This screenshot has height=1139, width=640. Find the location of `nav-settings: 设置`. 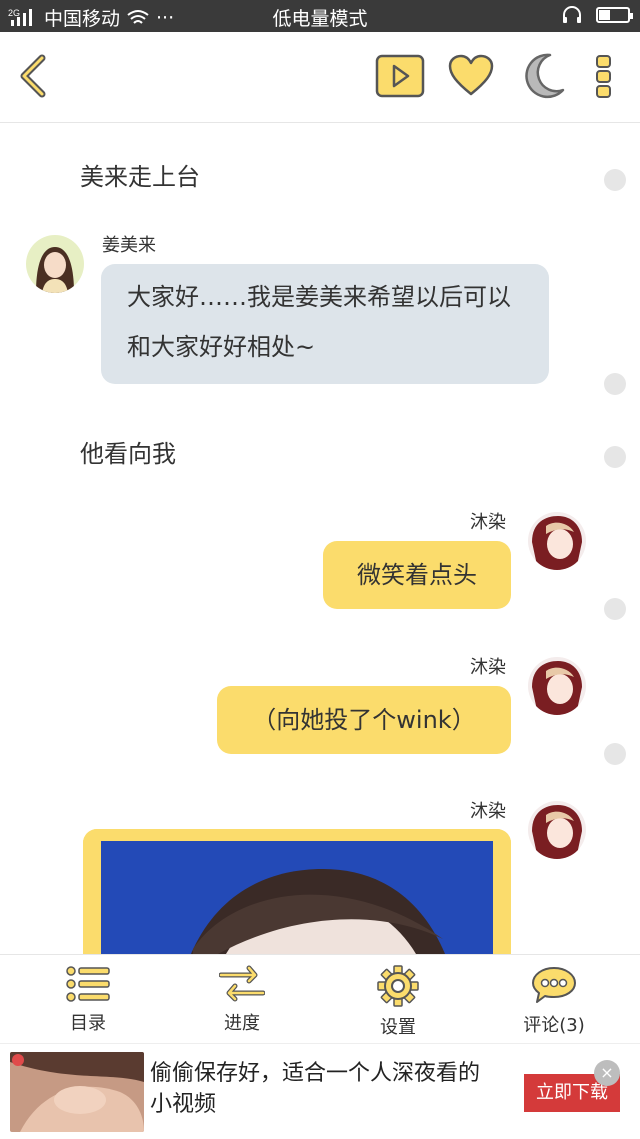

nav-settings: 设置 is located at coordinates (398, 1002).